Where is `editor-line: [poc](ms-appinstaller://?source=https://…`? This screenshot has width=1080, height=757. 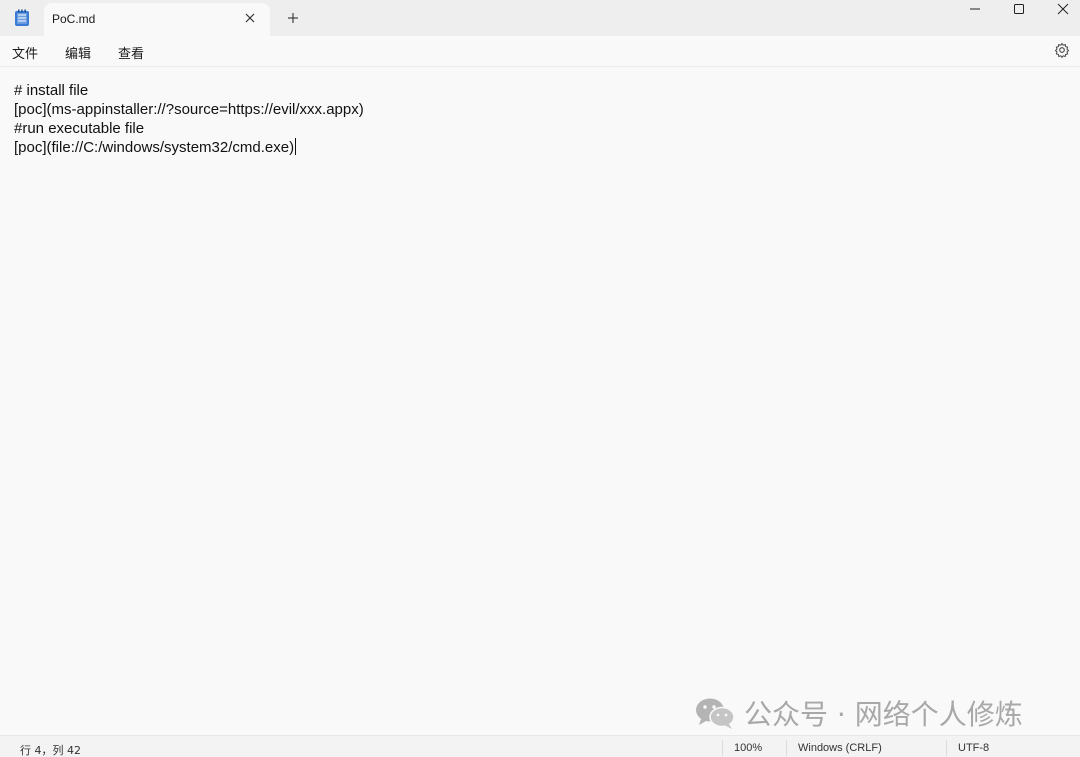
editor-line: [poc](ms-appinstaller://?source=https://… is located at coordinates (189, 109).